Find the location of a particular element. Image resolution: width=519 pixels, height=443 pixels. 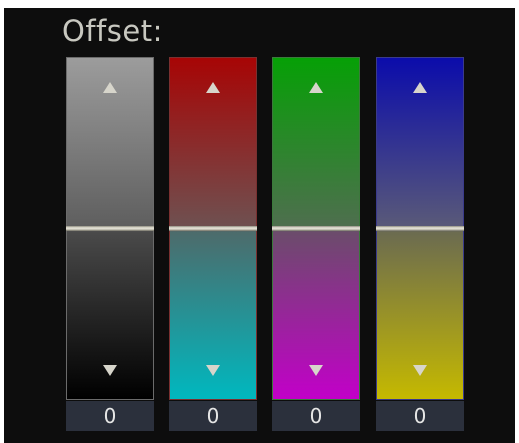

slider-thumb-blue is located at coordinates (420, 228).